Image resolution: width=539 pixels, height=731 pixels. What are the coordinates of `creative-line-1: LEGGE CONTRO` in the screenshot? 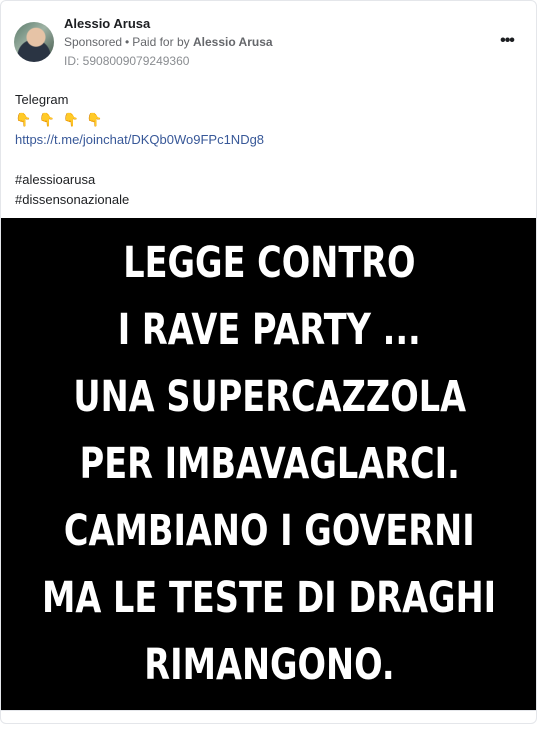 It's located at (269, 262).